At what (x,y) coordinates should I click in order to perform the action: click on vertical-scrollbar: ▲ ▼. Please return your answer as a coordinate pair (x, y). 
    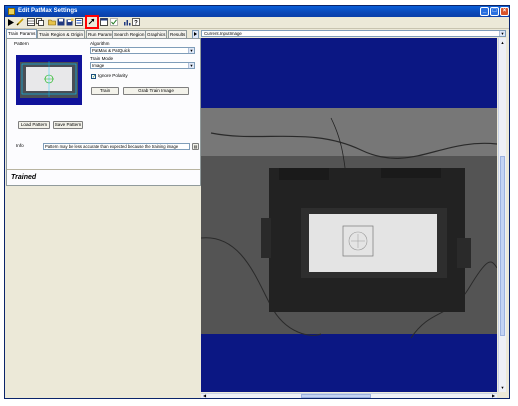
    Looking at the image, I should click on (502, 215).